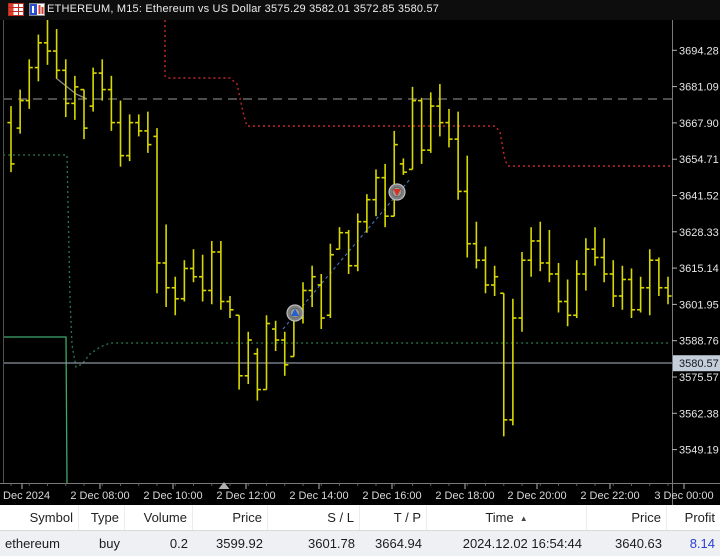 Image resolution: width=720 pixels, height=556 pixels. What do you see at coordinates (699, 160) in the screenshot?
I see `price-axis-label: 3654.71` at bounding box center [699, 160].